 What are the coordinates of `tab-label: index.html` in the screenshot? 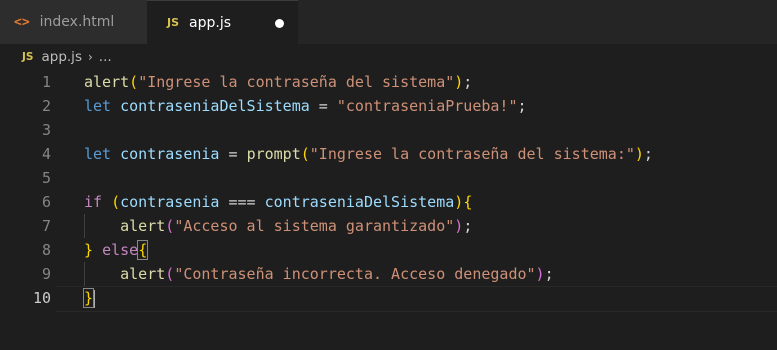 It's located at (77, 22).